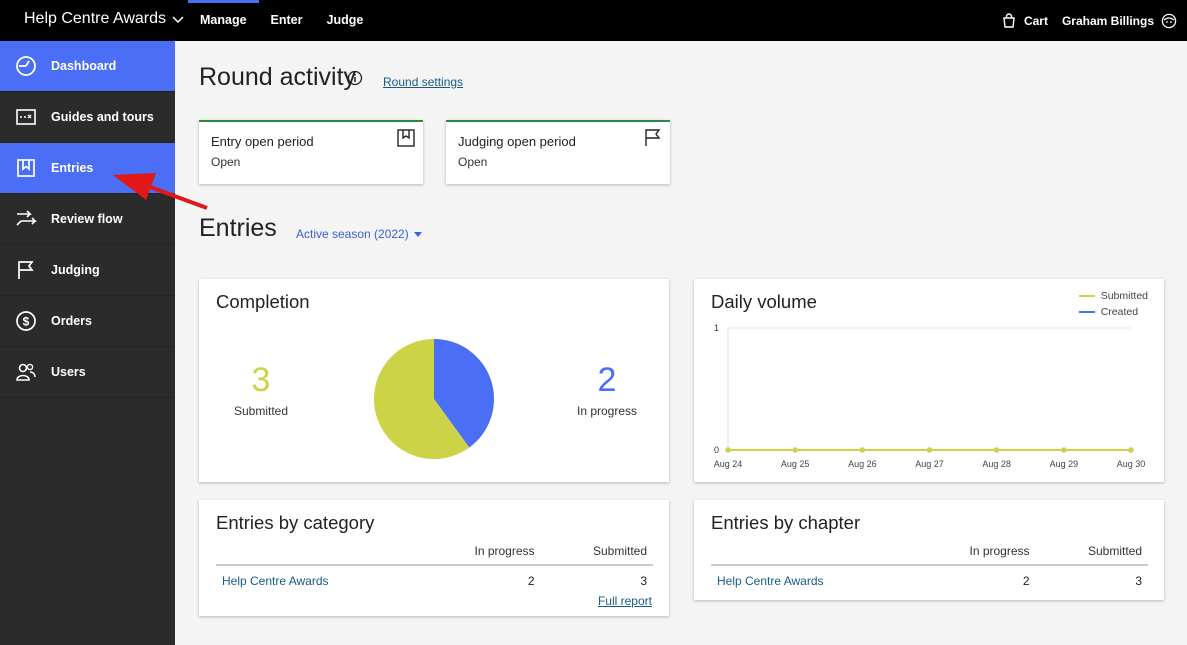 The width and height of the screenshot is (1187, 645). What do you see at coordinates (517, 141) in the screenshot?
I see `period-title: Judging open period` at bounding box center [517, 141].